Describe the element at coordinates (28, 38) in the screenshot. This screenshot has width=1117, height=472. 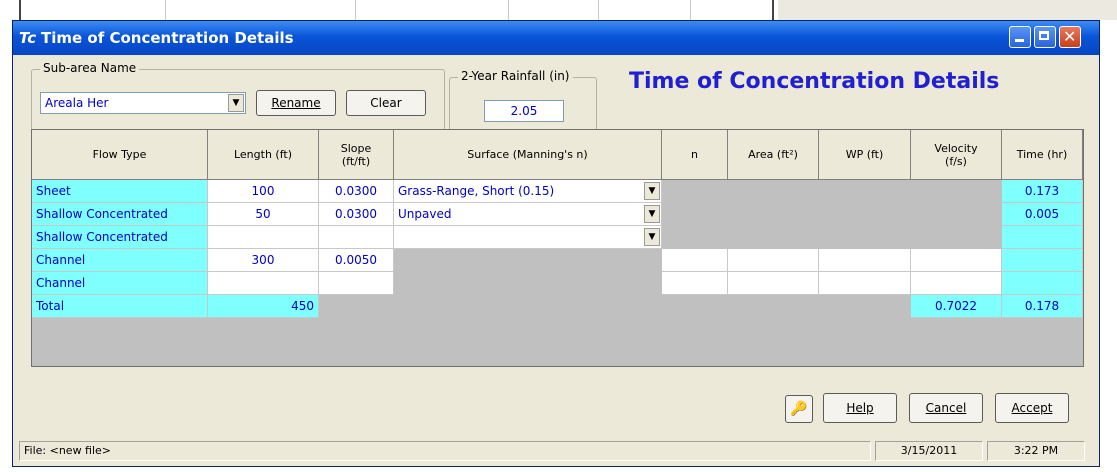
I see `app-icon: Tc` at that location.